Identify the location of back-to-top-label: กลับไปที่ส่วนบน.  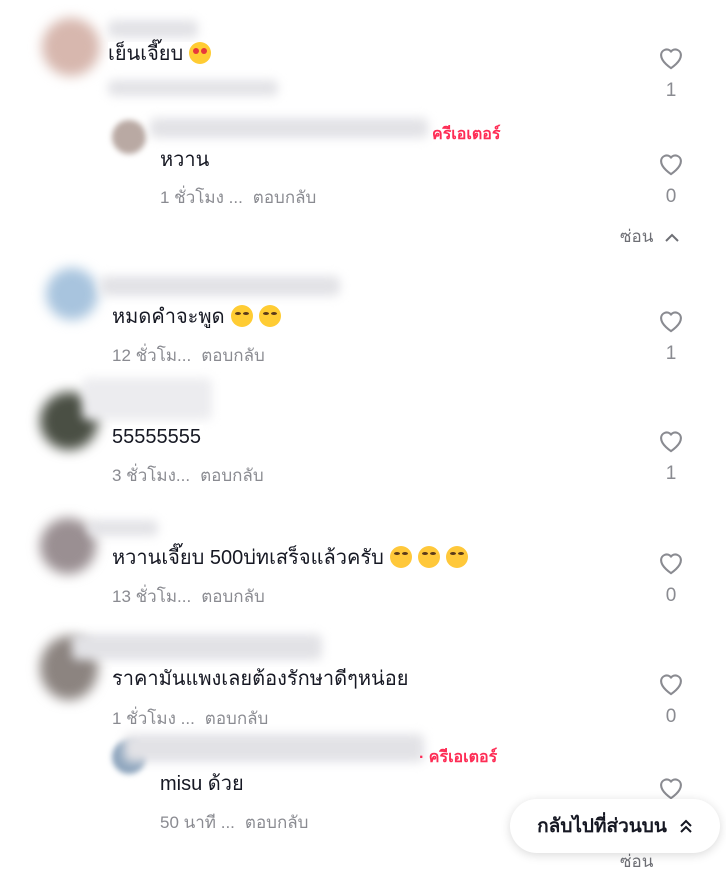
(602, 826).